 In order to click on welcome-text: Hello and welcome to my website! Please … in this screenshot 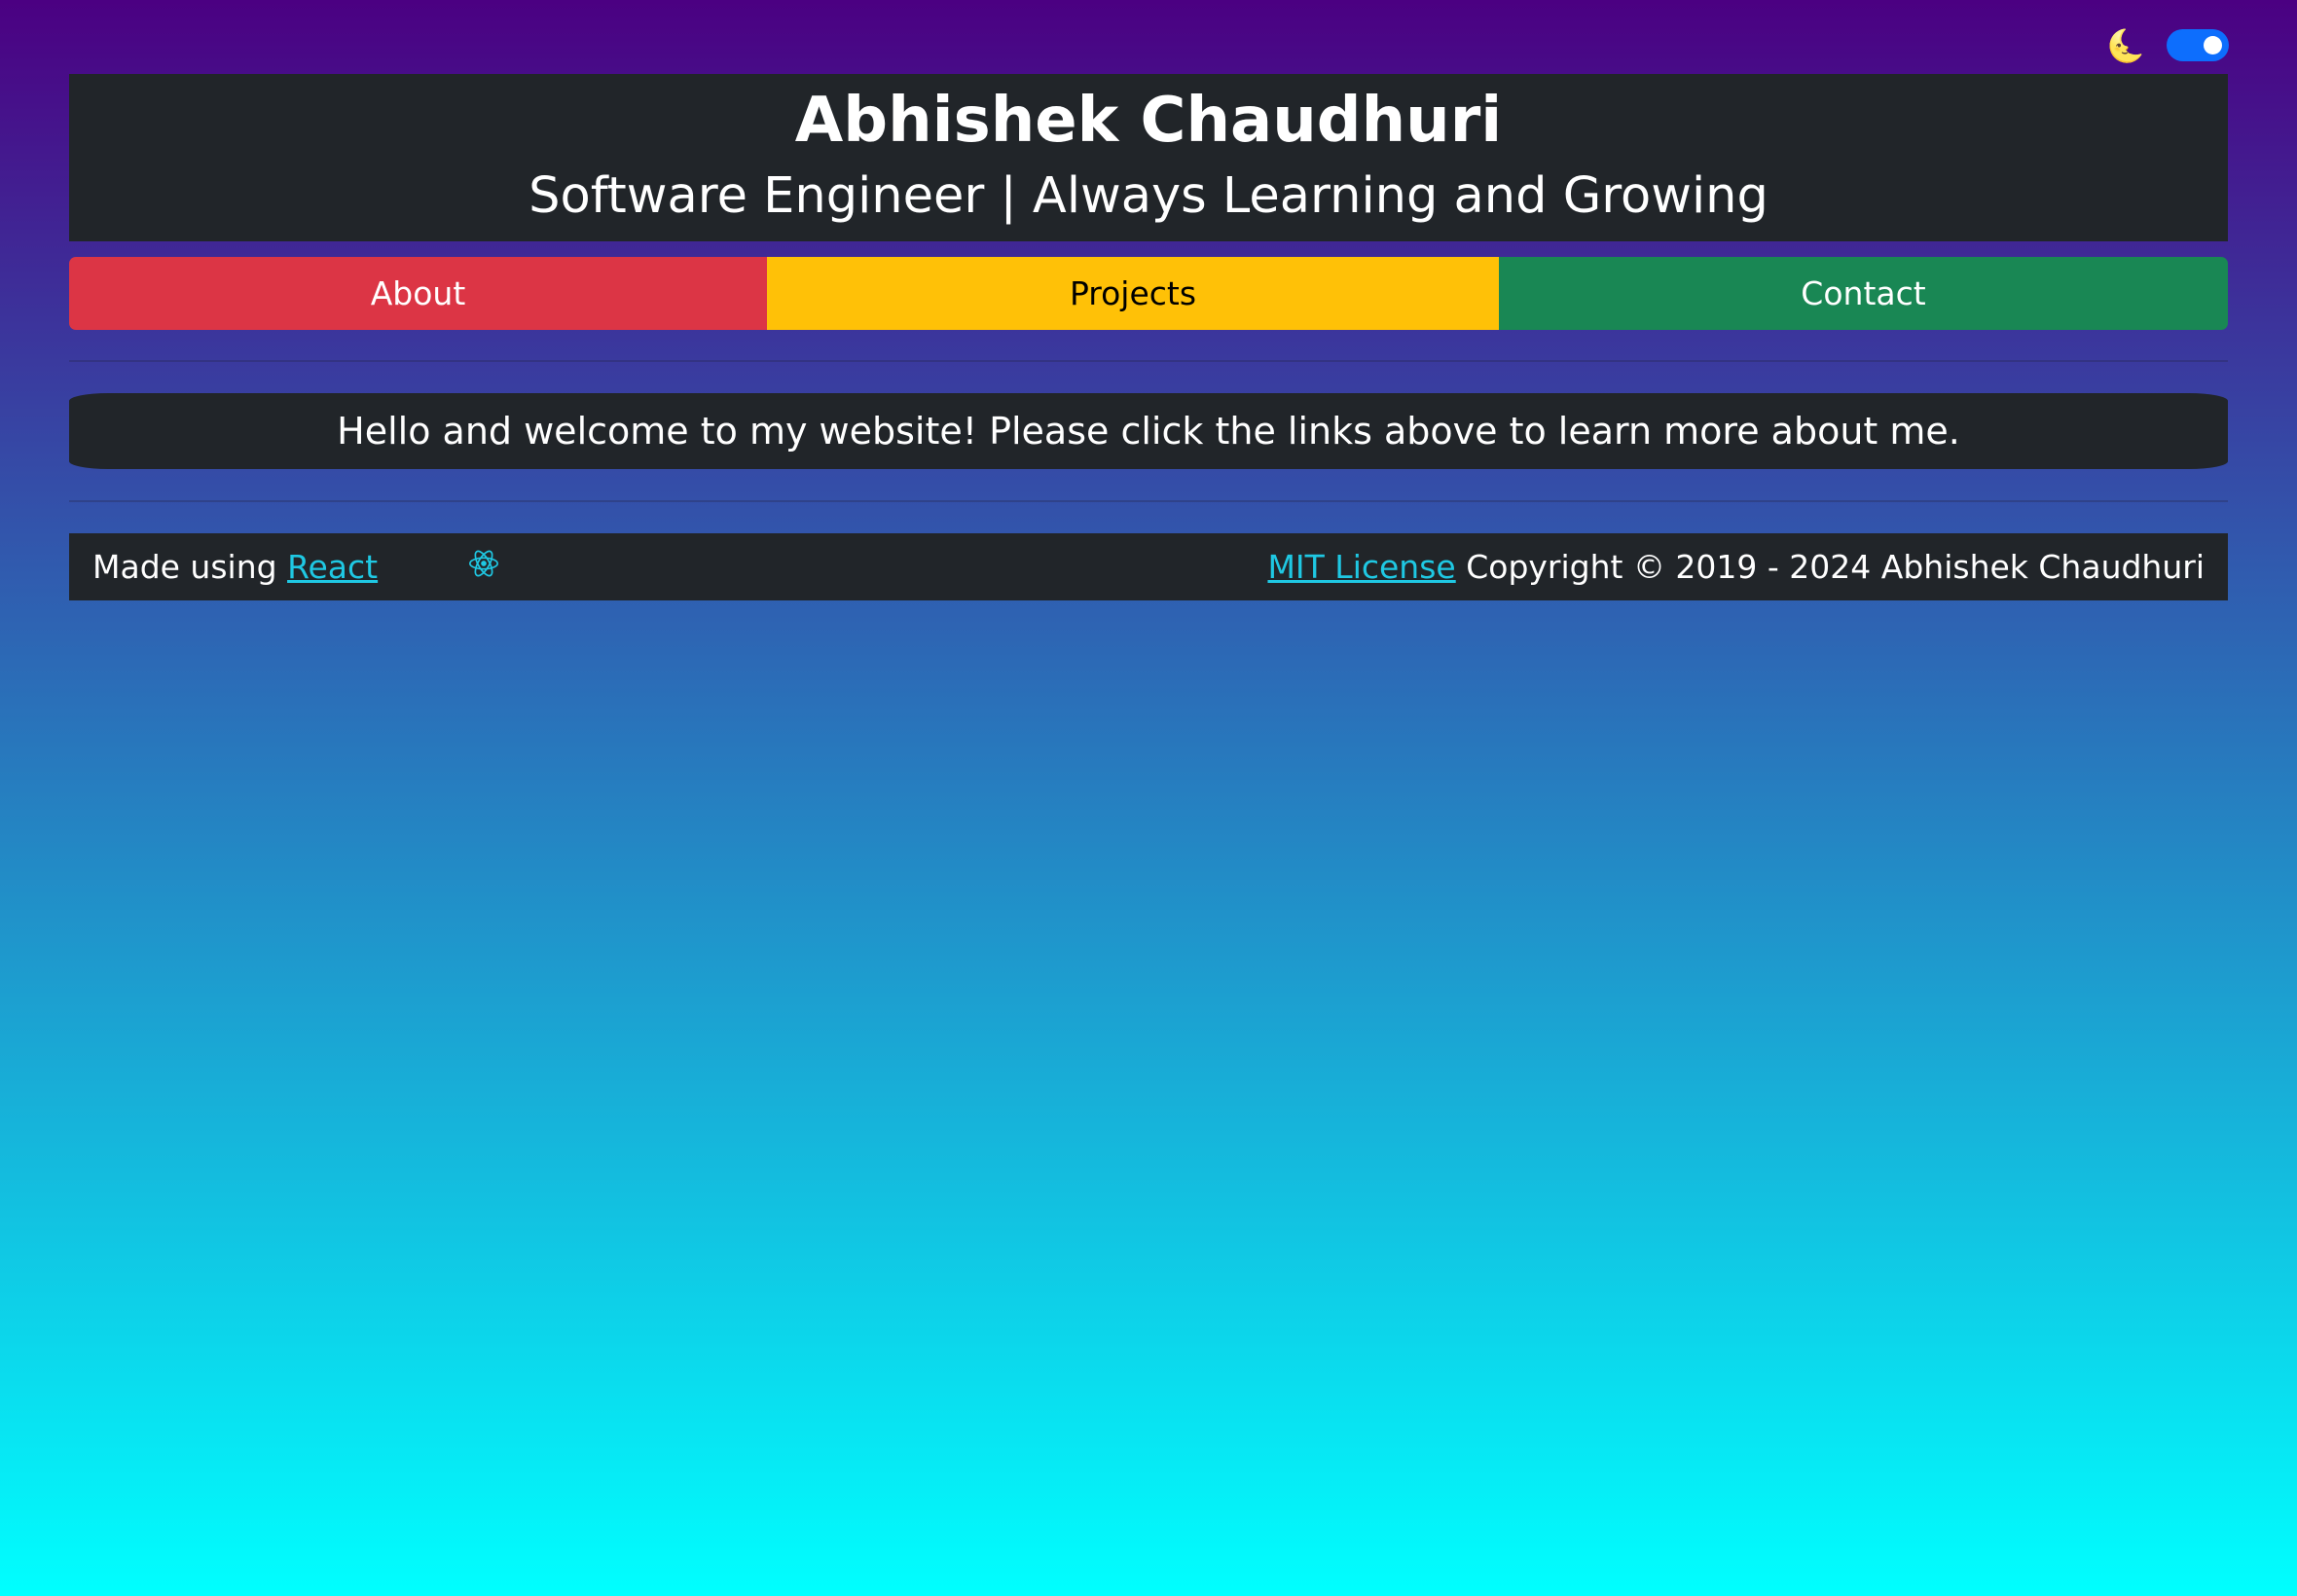, I will do `click(1148, 431)`.